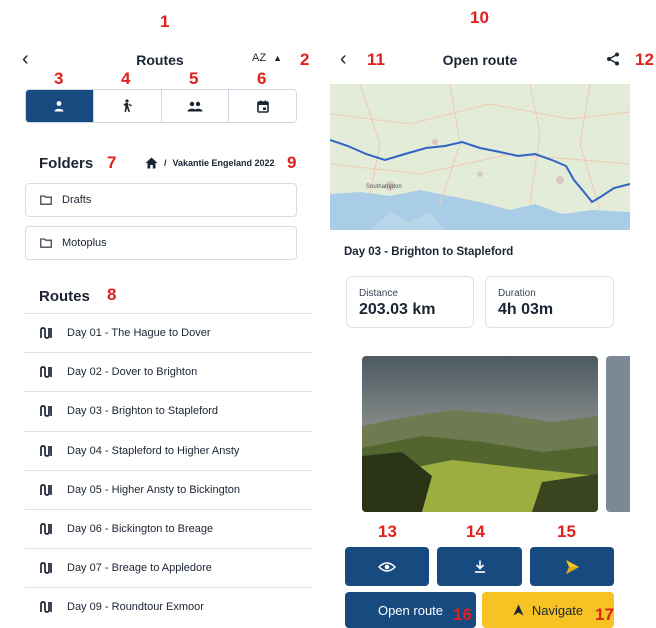 This screenshot has width=656, height=628. I want to click on route-label: Day 02 - Dover to Brighton, so click(132, 372).